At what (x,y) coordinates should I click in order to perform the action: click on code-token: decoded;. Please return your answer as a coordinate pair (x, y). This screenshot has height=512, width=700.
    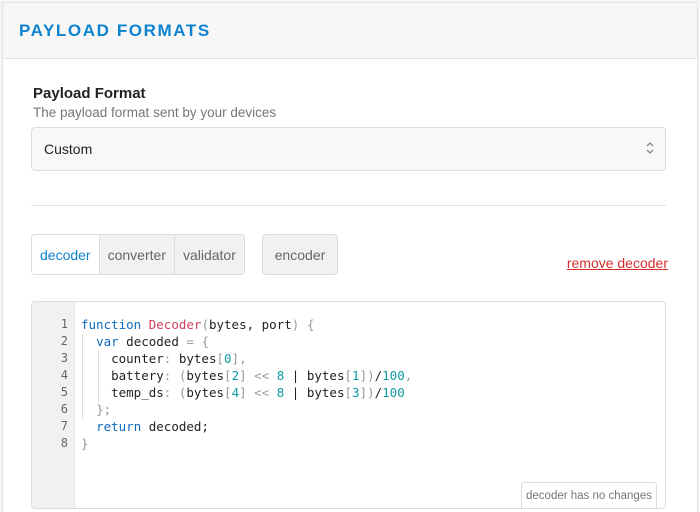
    Looking at the image, I should click on (175, 426).